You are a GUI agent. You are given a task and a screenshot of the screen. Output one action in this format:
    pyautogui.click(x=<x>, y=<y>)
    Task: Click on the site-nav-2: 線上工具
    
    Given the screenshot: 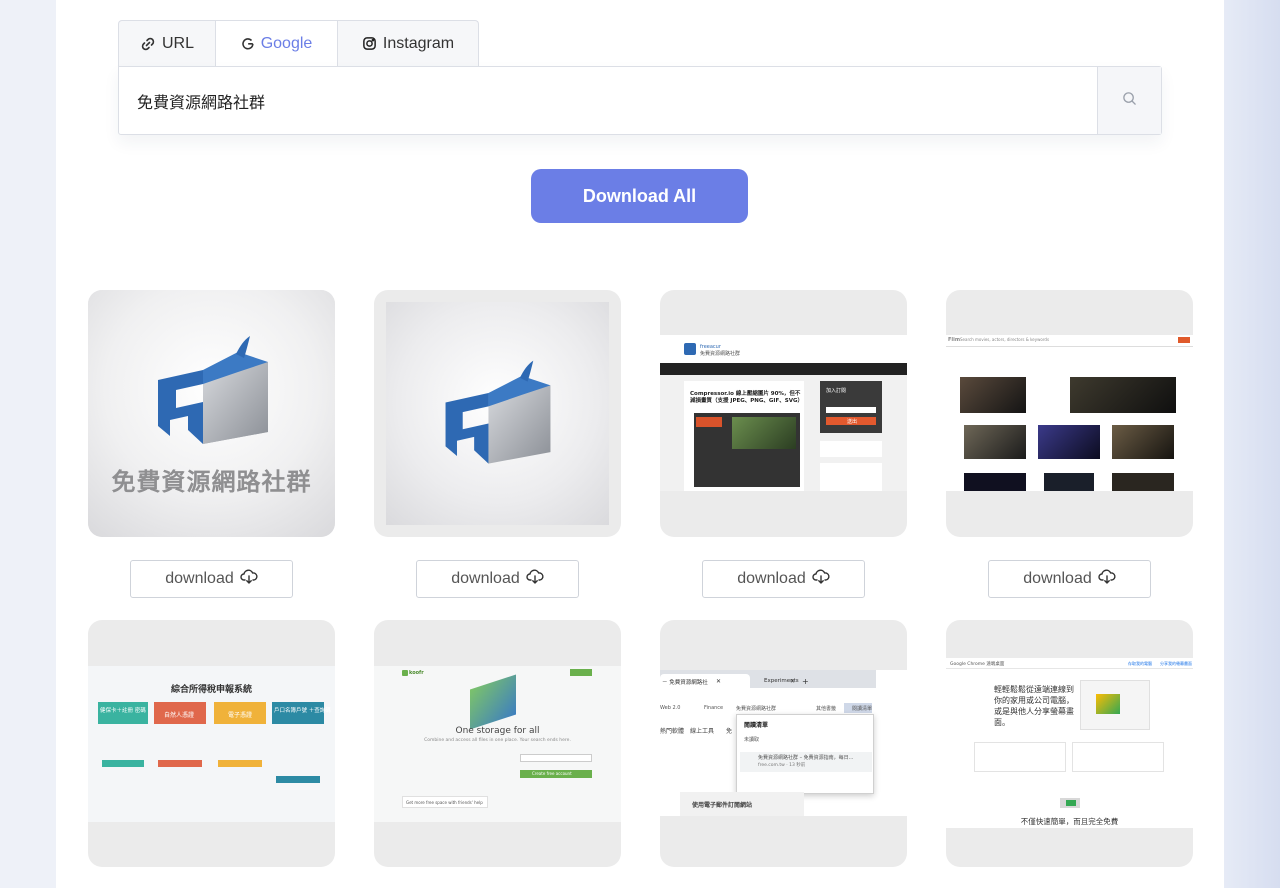 What is the action you would take?
    pyautogui.click(x=702, y=731)
    